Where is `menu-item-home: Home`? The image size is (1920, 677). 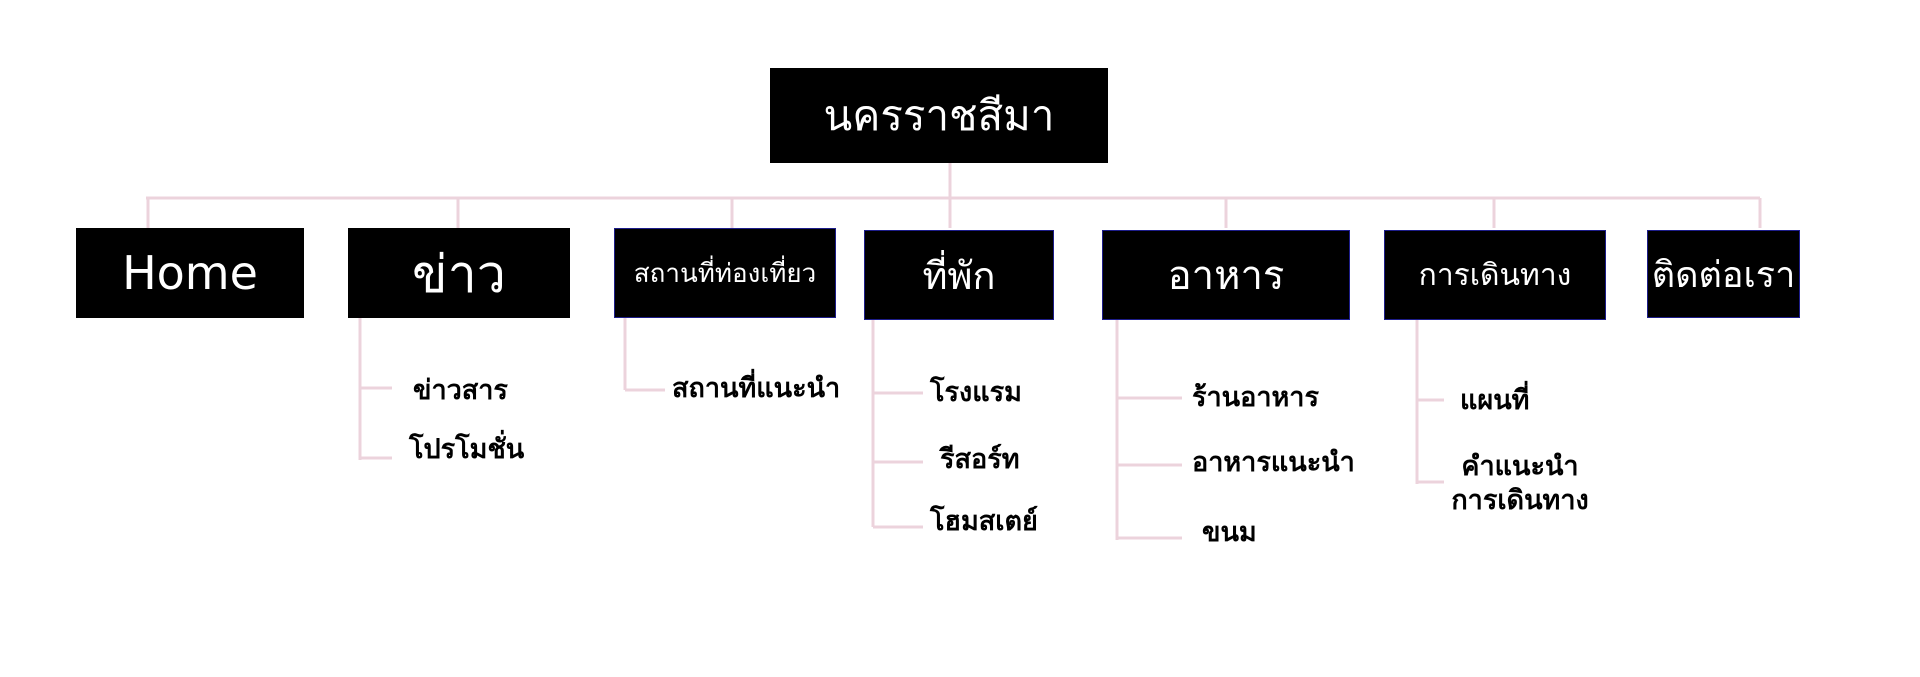
menu-item-home: Home is located at coordinates (190, 273).